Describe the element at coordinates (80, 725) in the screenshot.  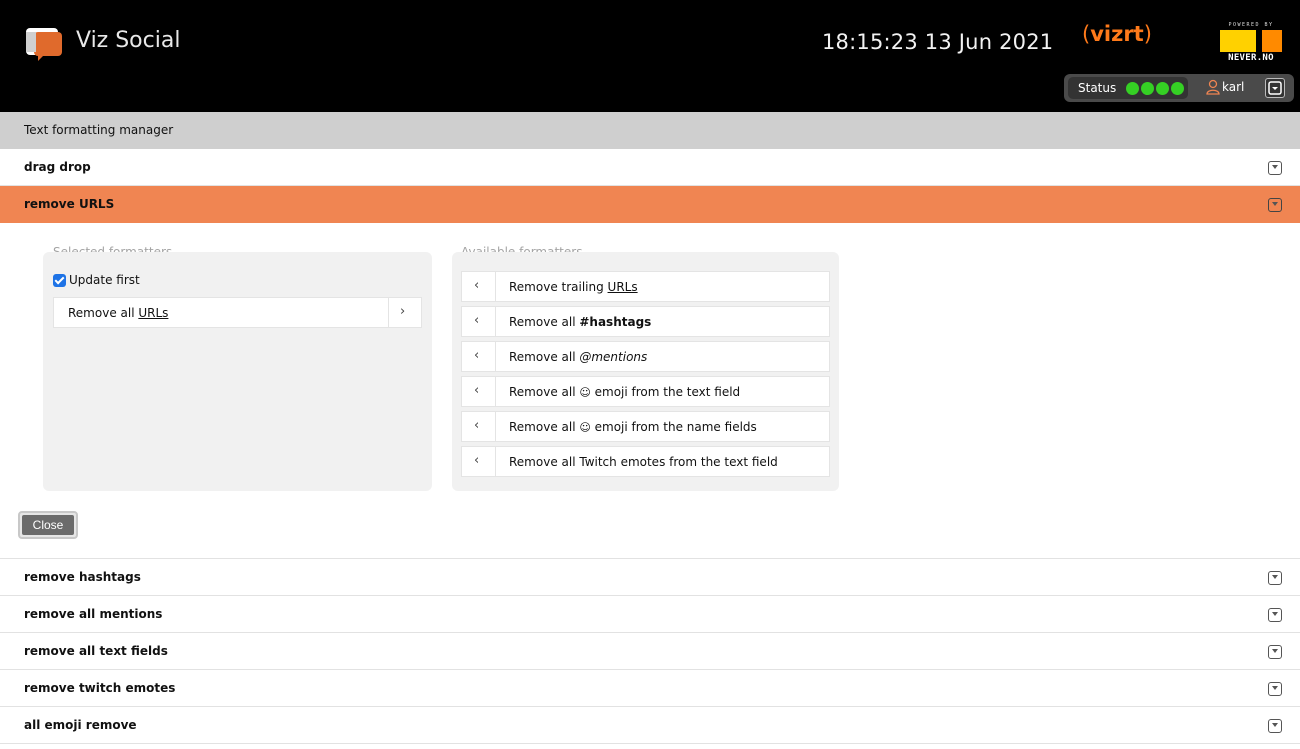
I see `row-label: all emoji remove` at that location.